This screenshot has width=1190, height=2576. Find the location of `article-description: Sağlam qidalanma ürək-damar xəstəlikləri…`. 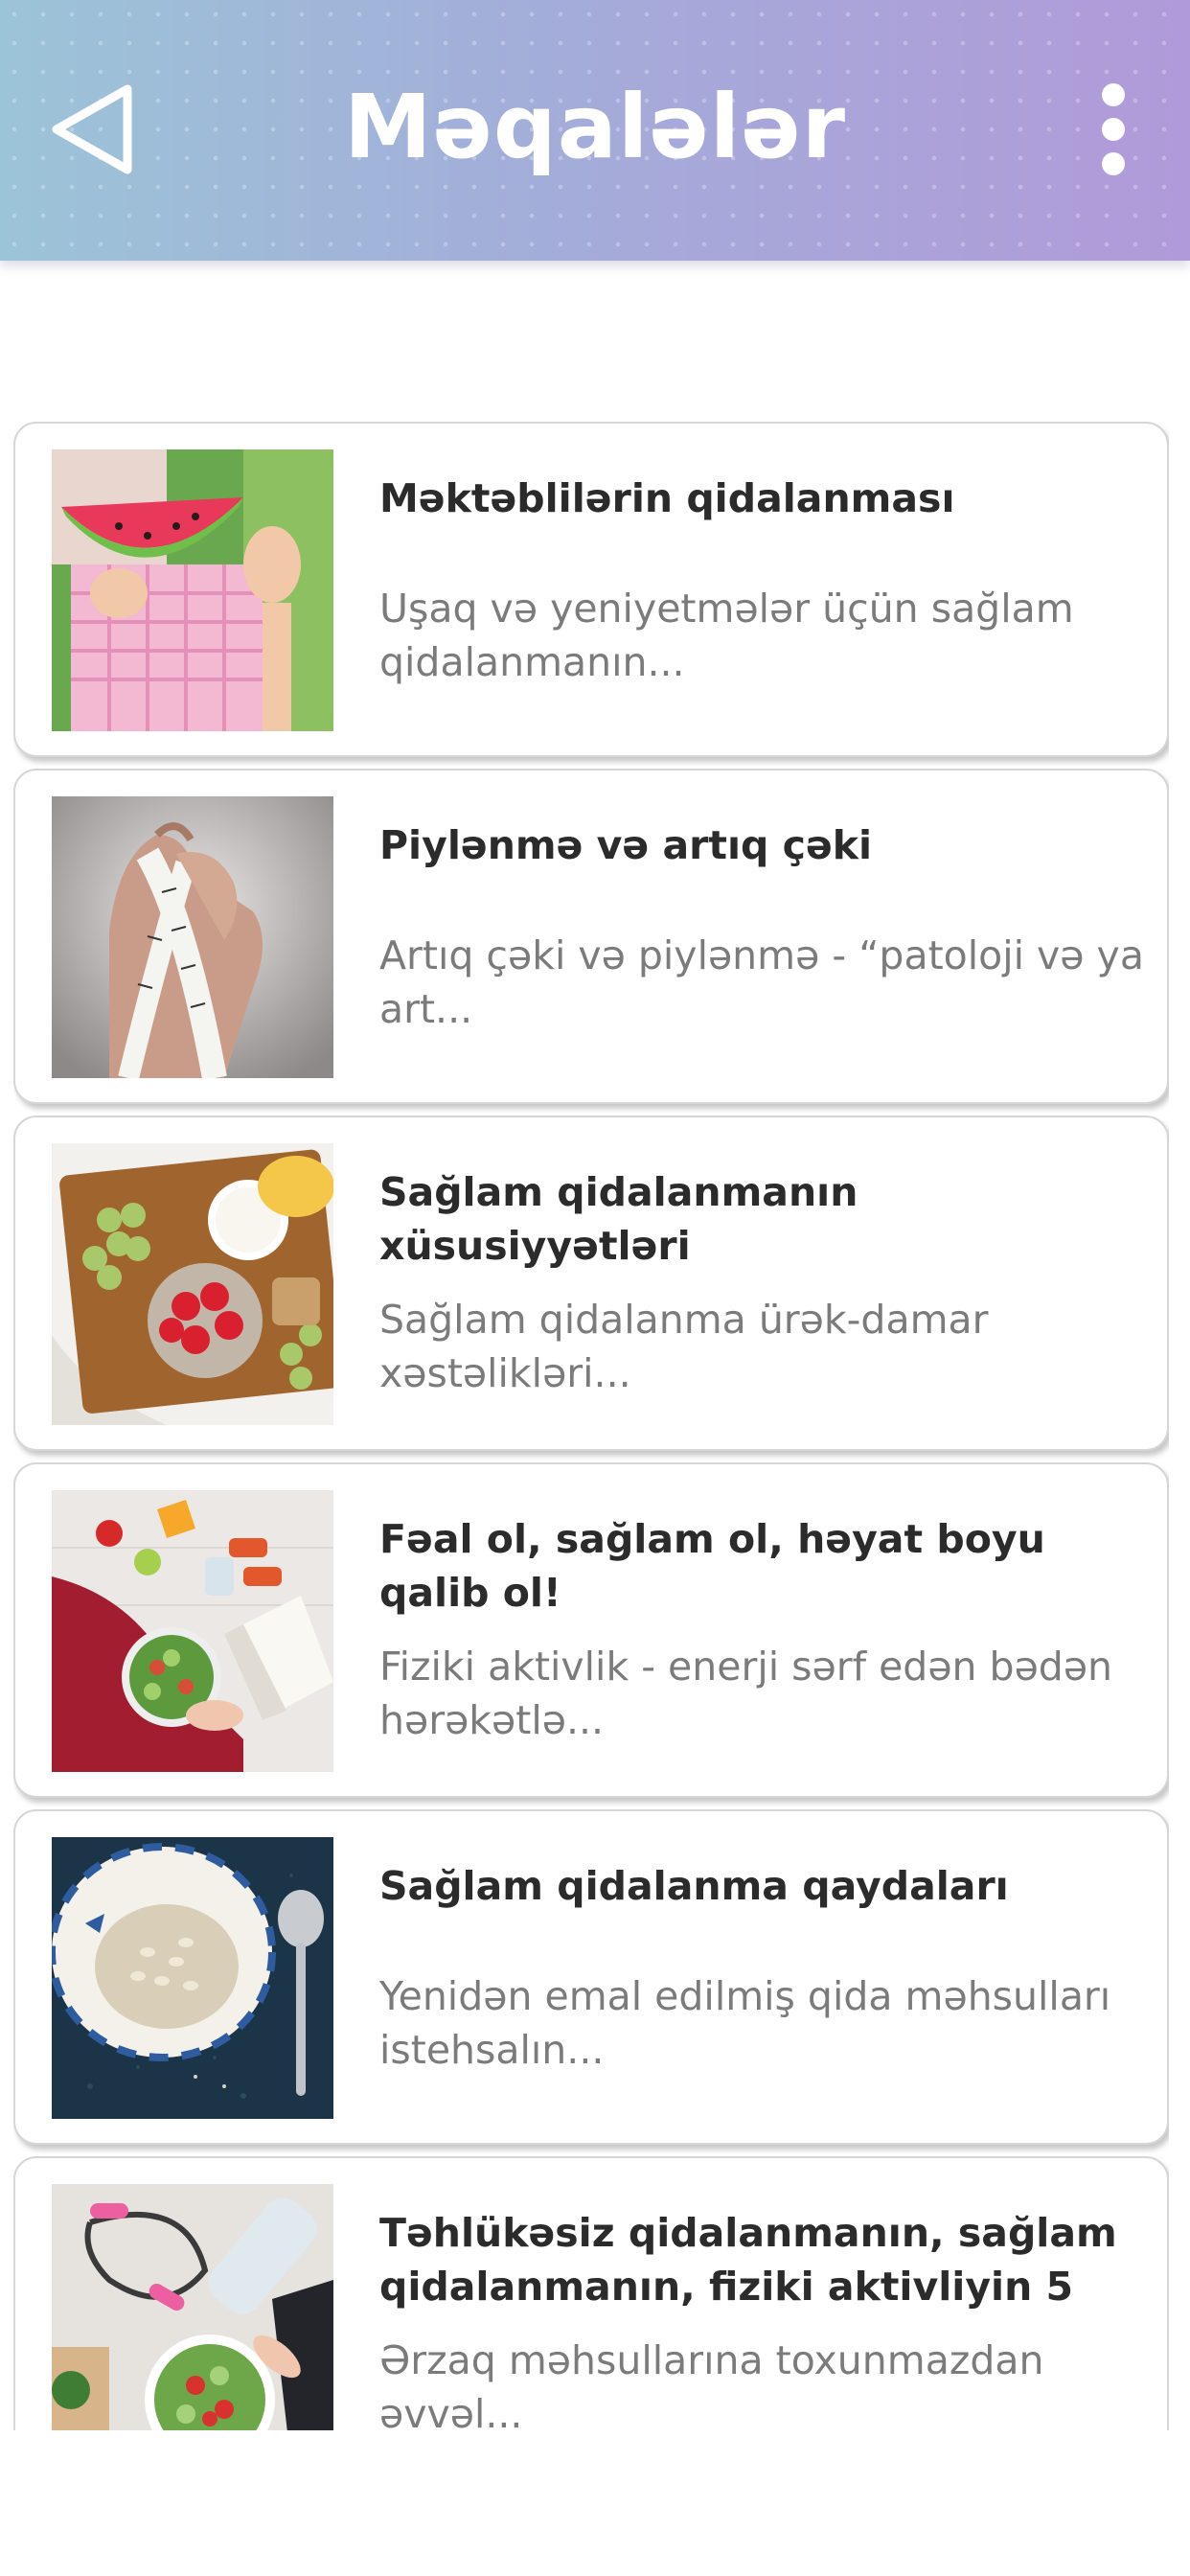

article-description: Sağlam qidalanma ürək-damar xəstəlikləri… is located at coordinates (684, 1346).